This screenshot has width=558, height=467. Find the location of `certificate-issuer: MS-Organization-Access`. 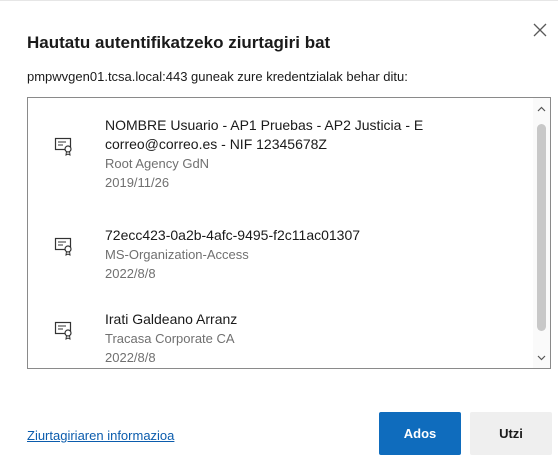

certificate-issuer: MS-Organization-Access is located at coordinates (177, 254).